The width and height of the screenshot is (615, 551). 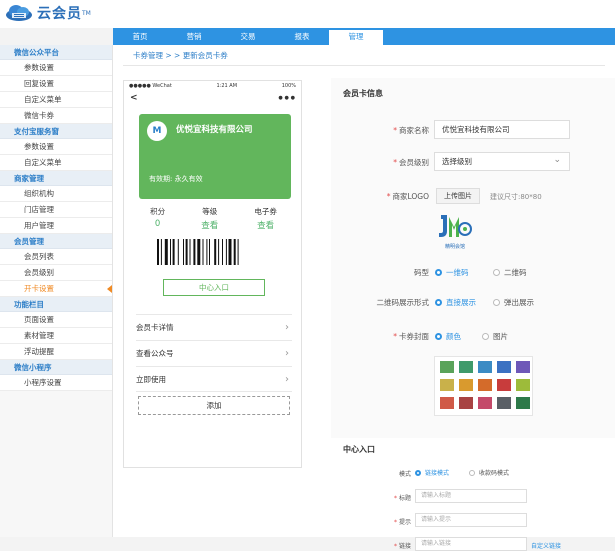 What do you see at coordinates (214, 287) in the screenshot?
I see `center-entry-button: 中心入口` at bounding box center [214, 287].